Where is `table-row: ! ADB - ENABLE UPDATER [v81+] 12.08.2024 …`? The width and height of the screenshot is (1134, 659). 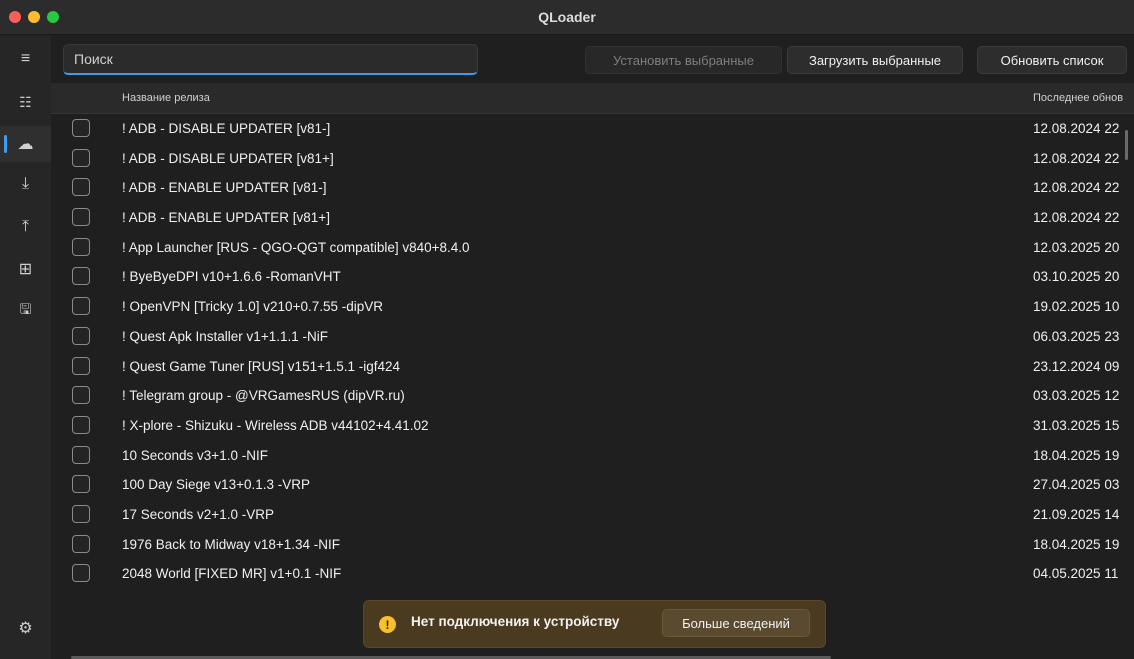
table-row: ! ADB - ENABLE UPDATER [v81+] 12.08.2024 … is located at coordinates (592, 218).